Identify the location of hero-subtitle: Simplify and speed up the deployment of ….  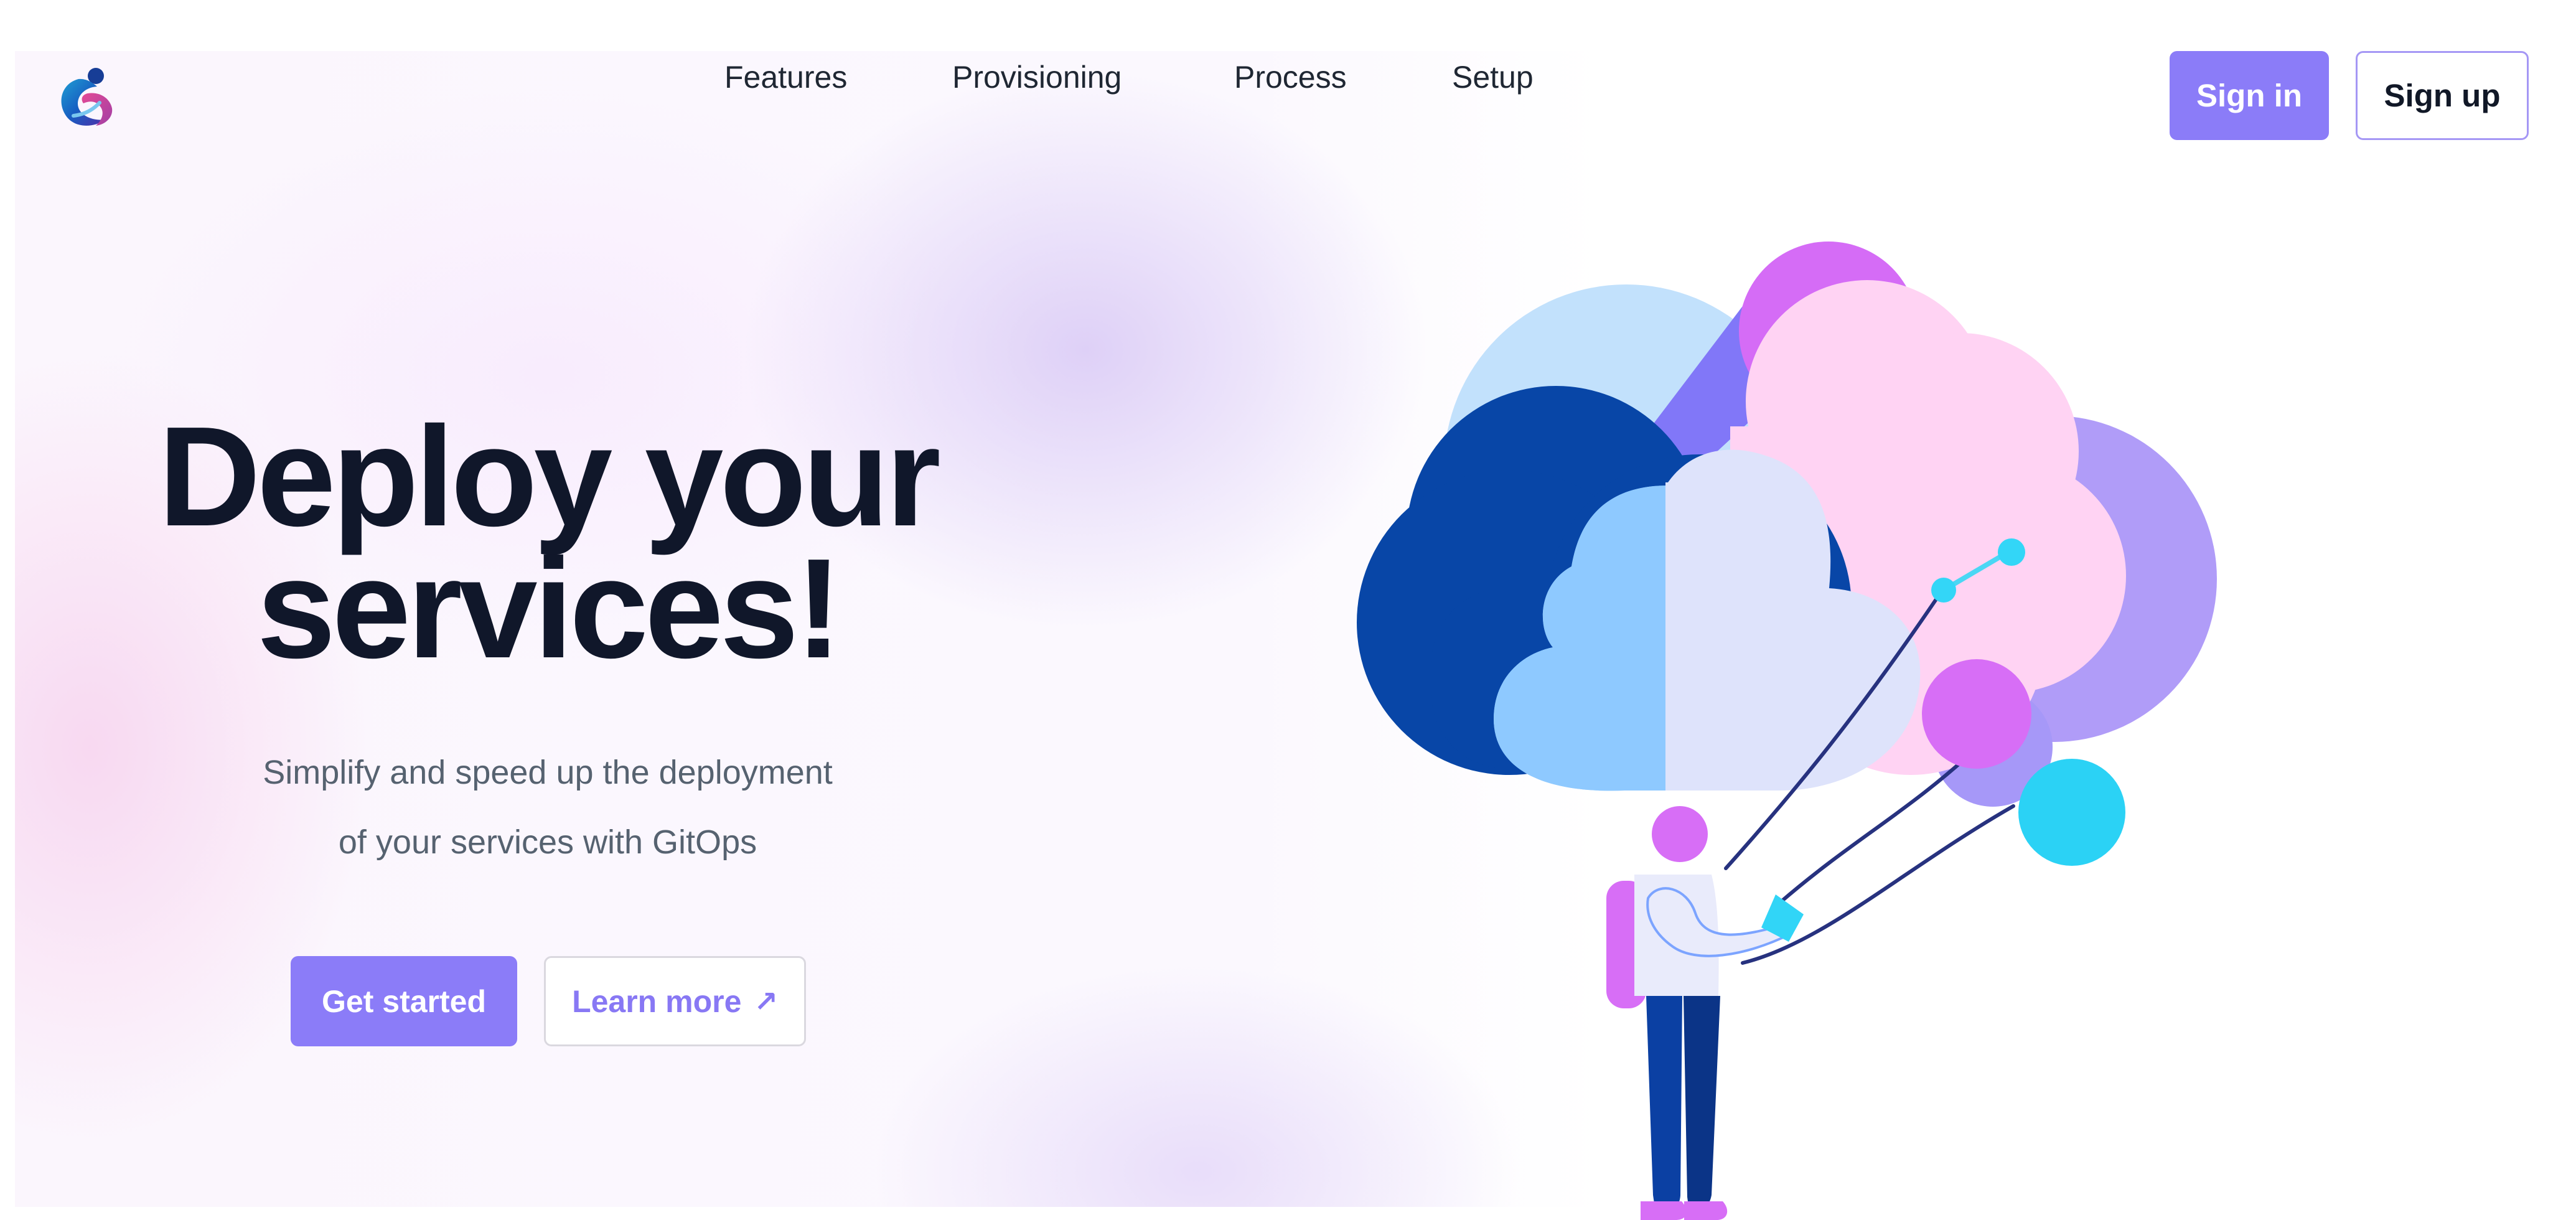
(547, 807).